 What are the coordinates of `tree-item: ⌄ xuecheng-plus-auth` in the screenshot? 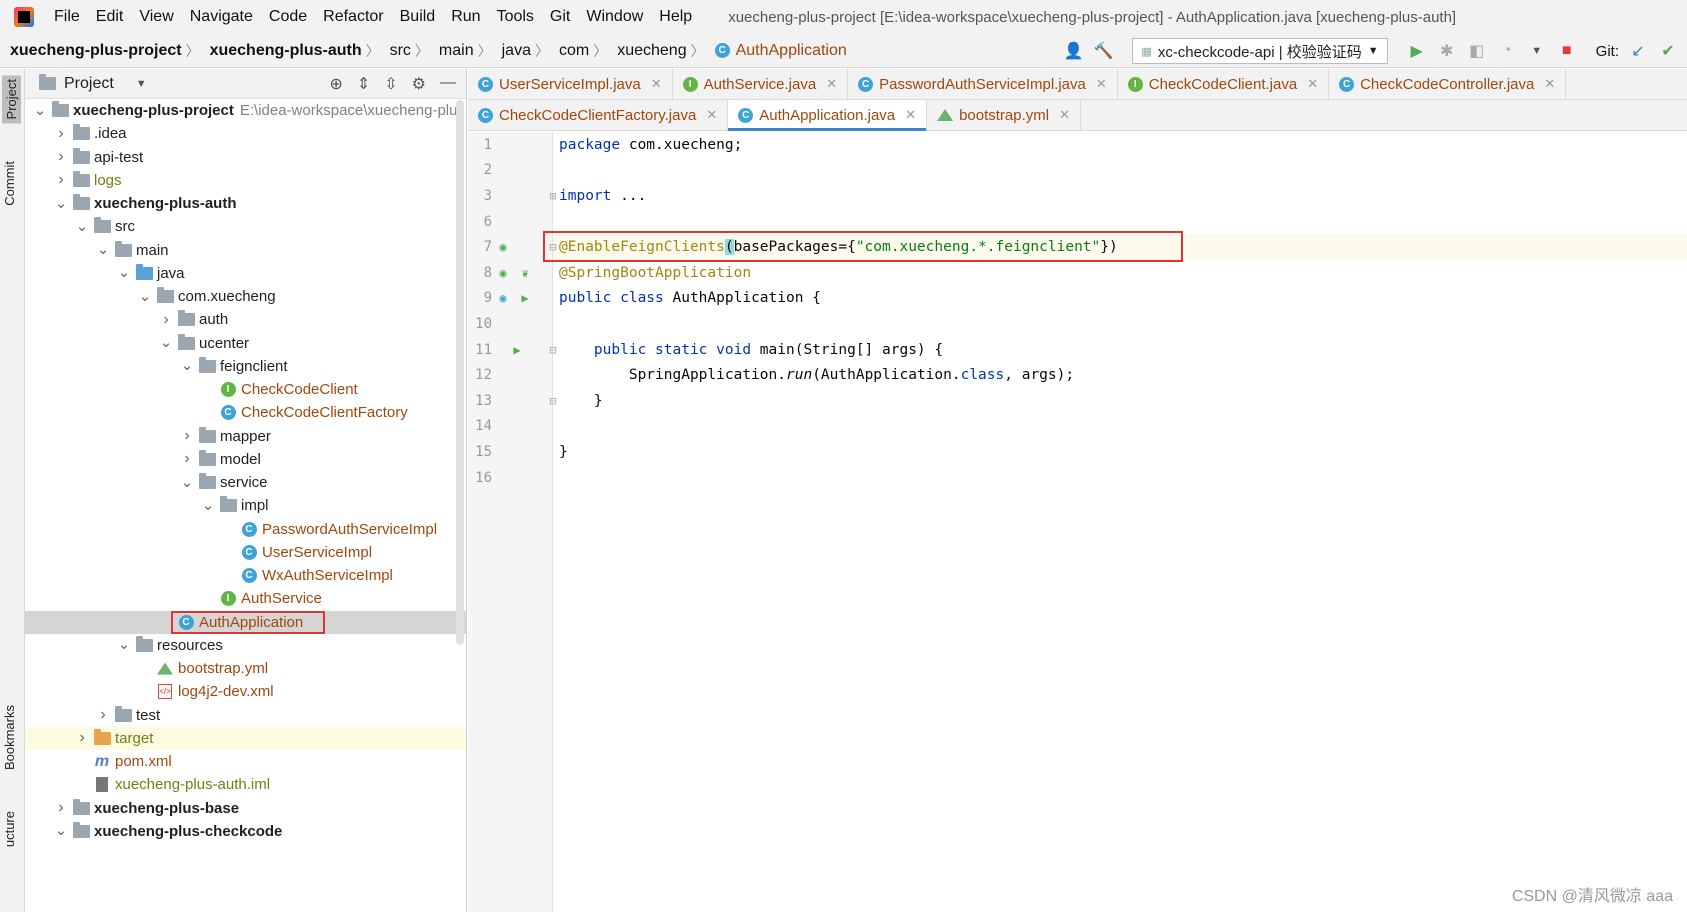 It's located at (245, 203).